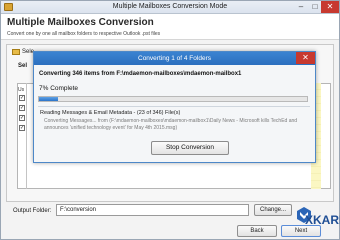 This screenshot has height=240, width=340. I want to click on dialog-close-icon: ✕, so click(305, 58).